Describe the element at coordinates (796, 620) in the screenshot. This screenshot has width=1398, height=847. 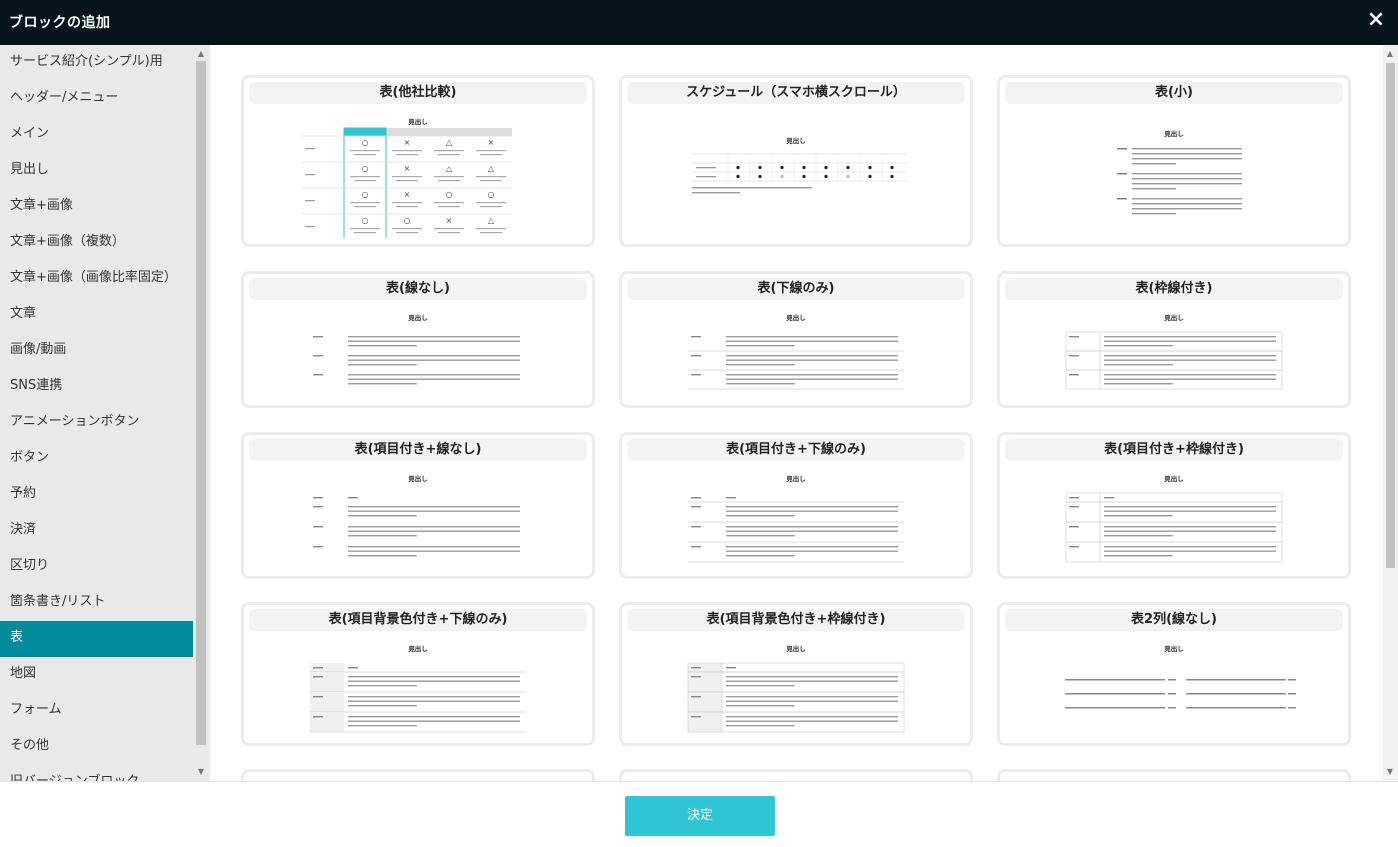
I see `block-card-title: 表(項目背景色付き+枠線付き)` at that location.